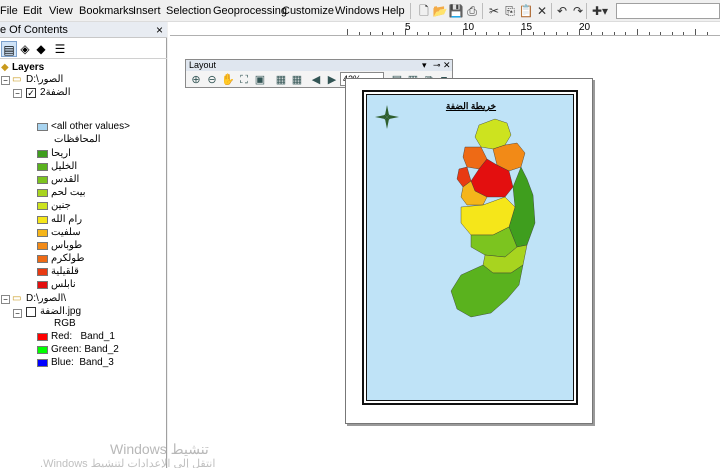 This screenshot has height=468, width=720. What do you see at coordinates (83, 336) in the screenshot?
I see `band-label: Red: Band_1` at bounding box center [83, 336].